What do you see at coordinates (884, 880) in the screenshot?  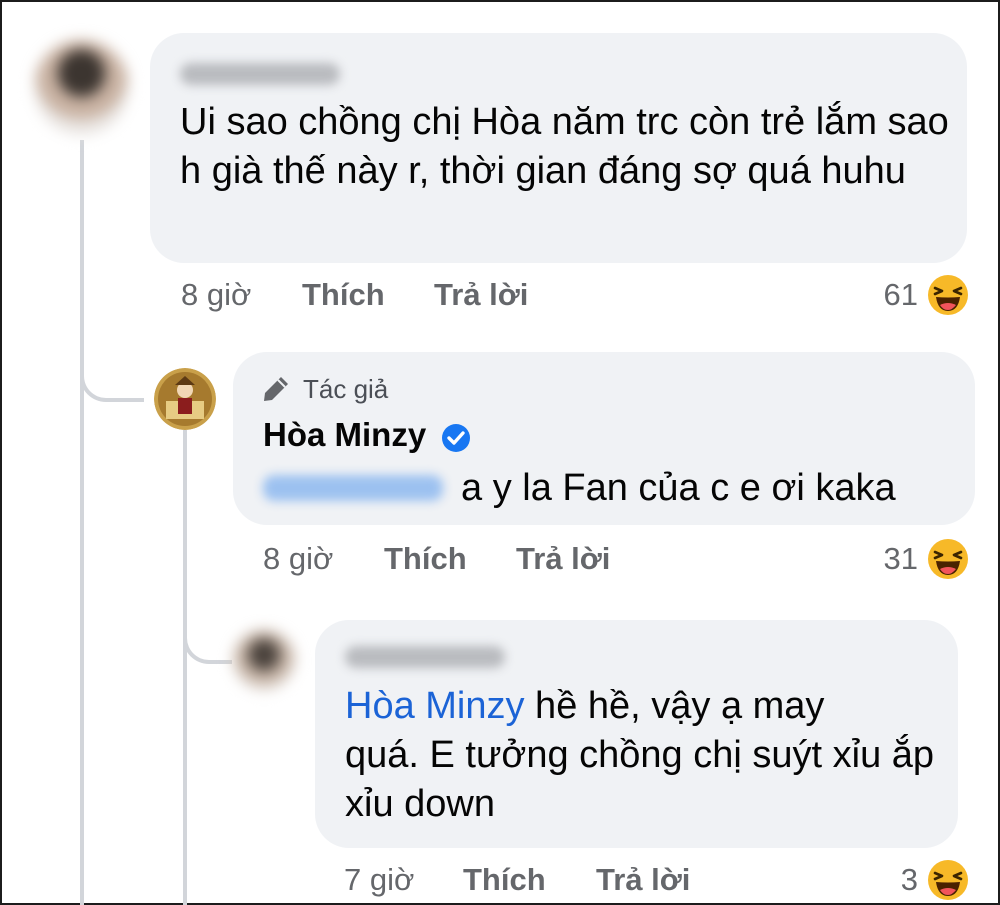 I see `reaction-count: 3` at bounding box center [884, 880].